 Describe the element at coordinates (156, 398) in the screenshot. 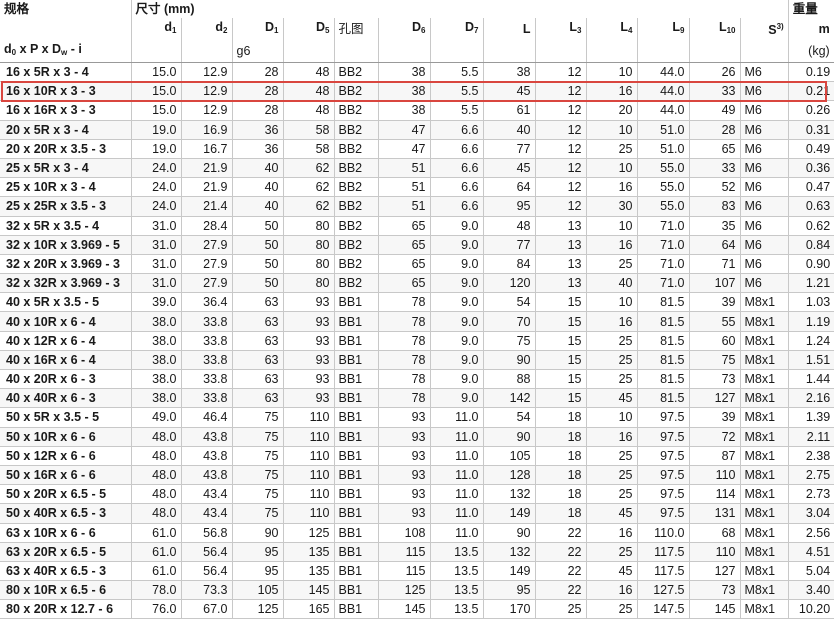

I see `row-cell: 38.0` at that location.